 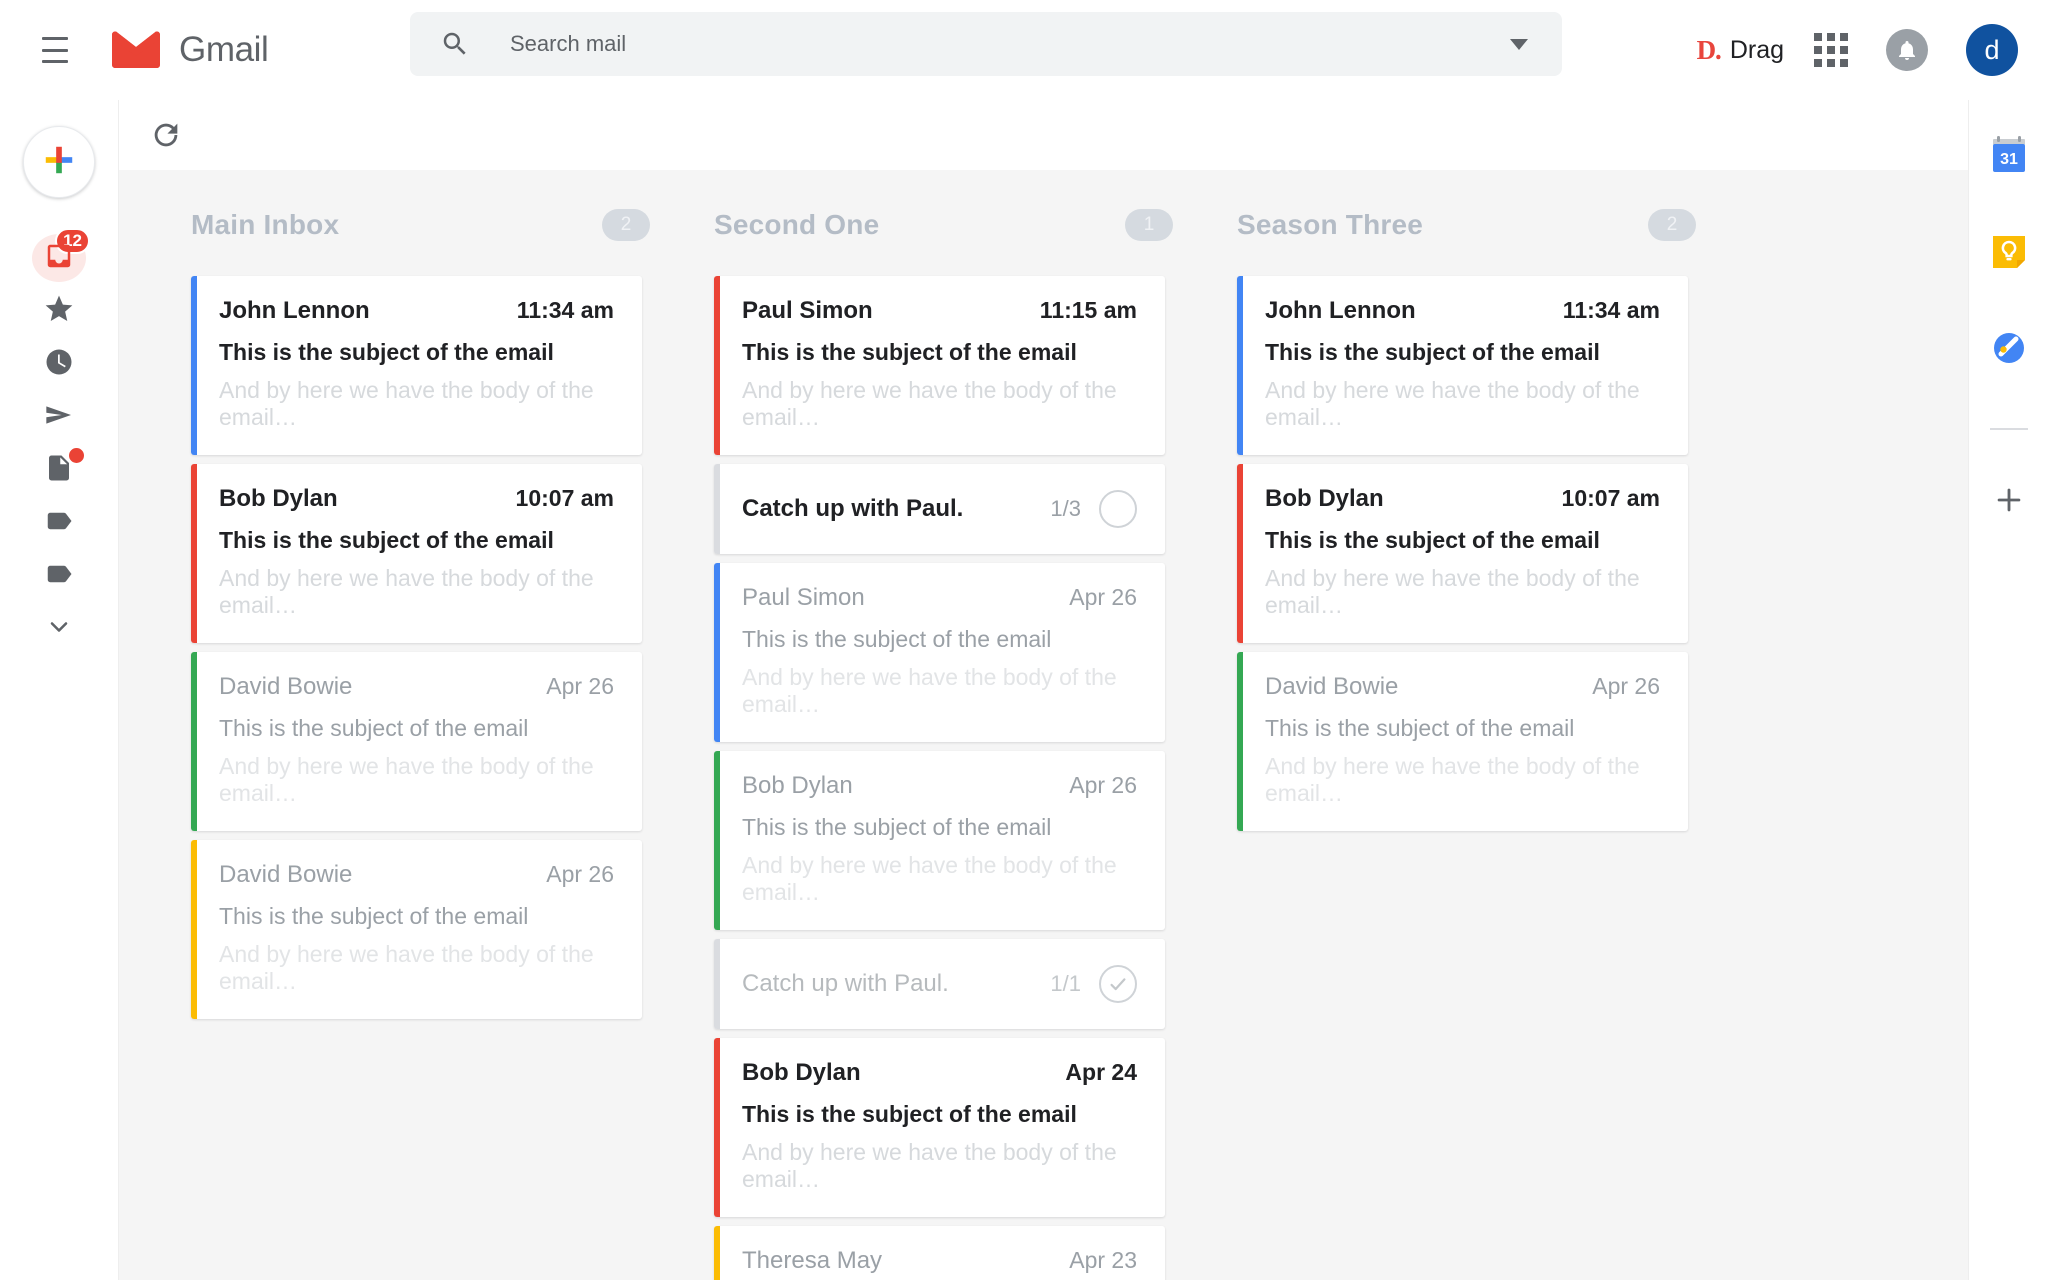 I want to click on drag-label: Drag, so click(x=1756, y=49).